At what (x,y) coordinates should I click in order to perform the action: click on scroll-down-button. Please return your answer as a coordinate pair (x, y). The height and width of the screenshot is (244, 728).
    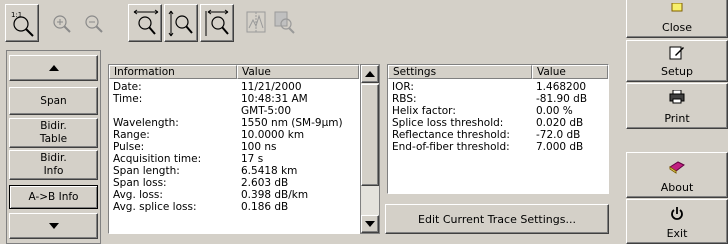
    Looking at the image, I should click on (370, 224).